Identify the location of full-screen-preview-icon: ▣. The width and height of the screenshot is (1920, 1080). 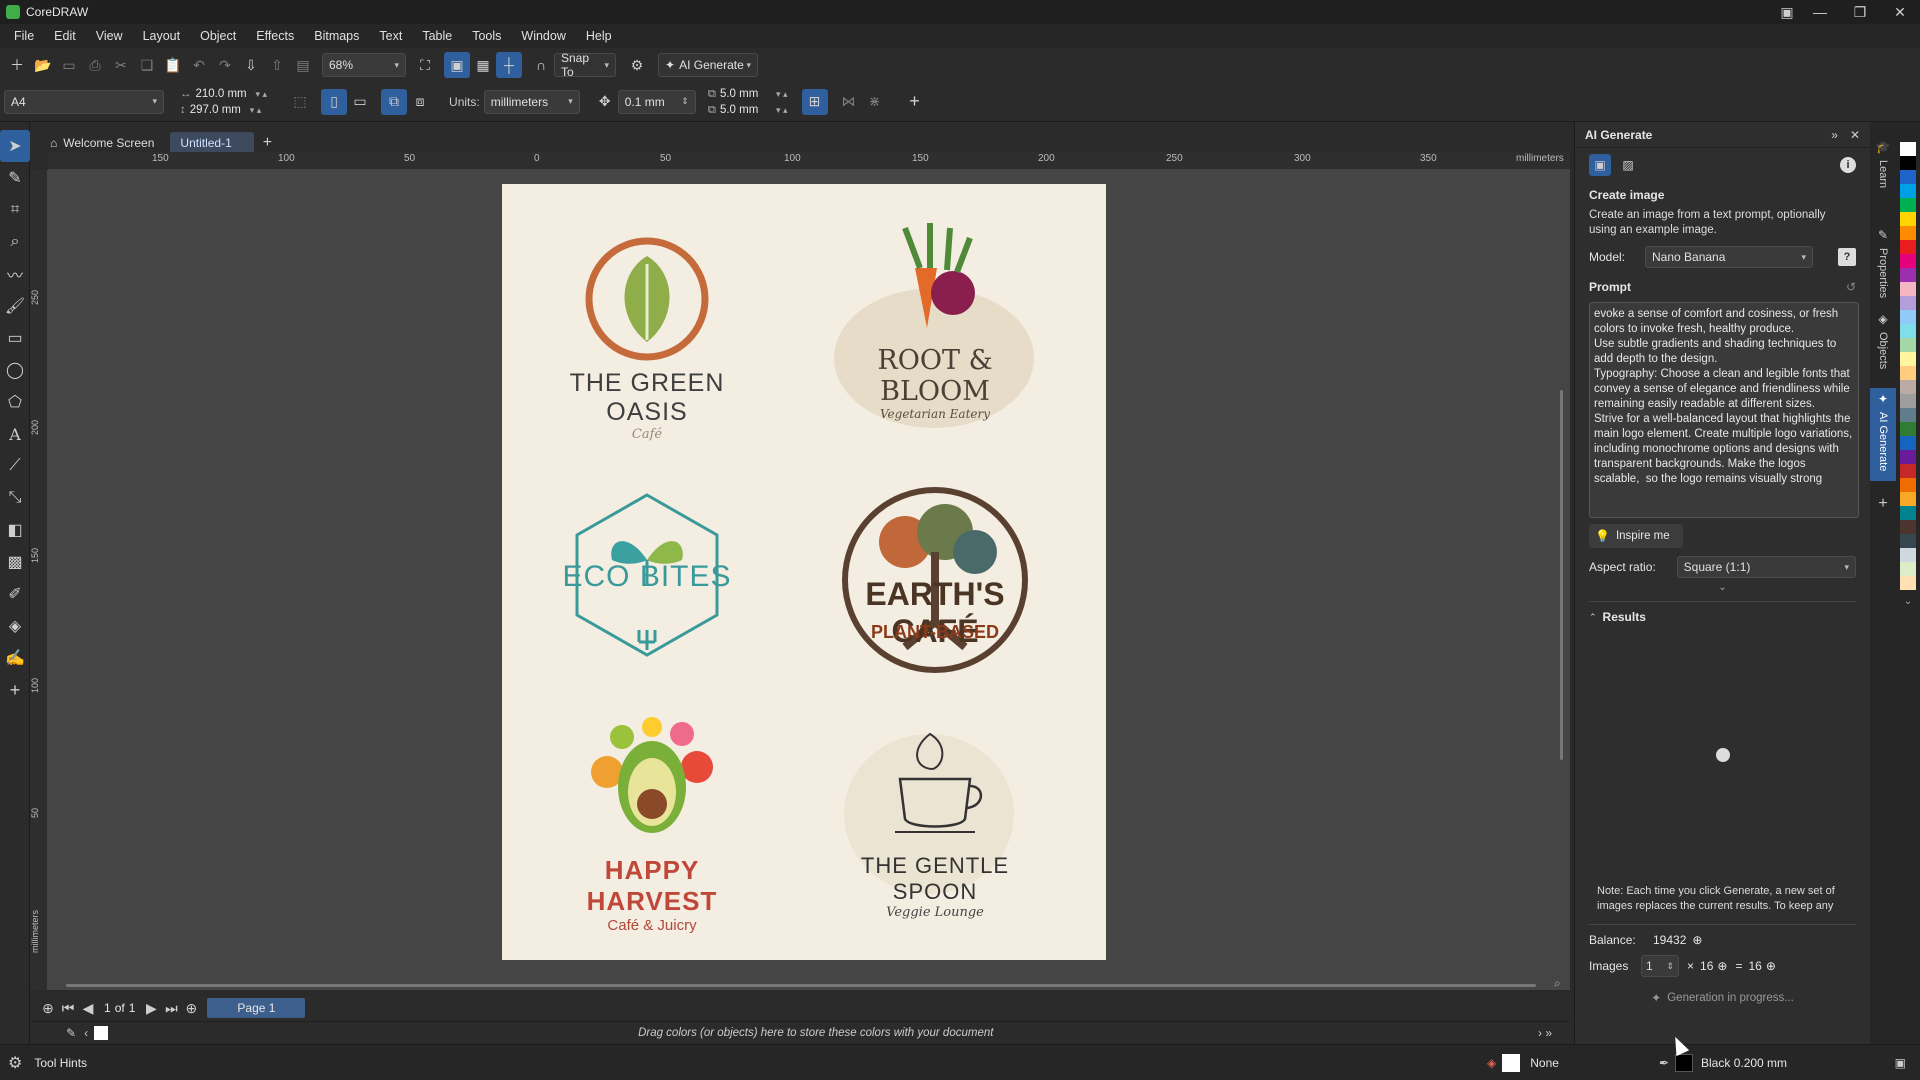
(457, 65).